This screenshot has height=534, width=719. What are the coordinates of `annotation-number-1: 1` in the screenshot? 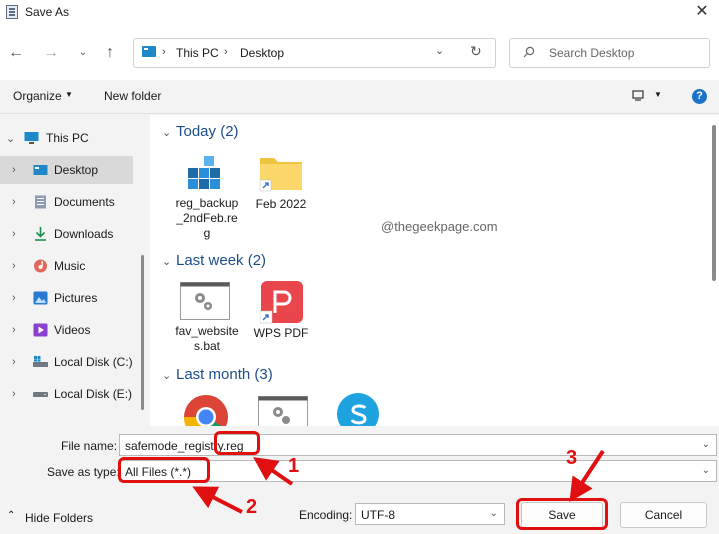 It's located at (294, 466).